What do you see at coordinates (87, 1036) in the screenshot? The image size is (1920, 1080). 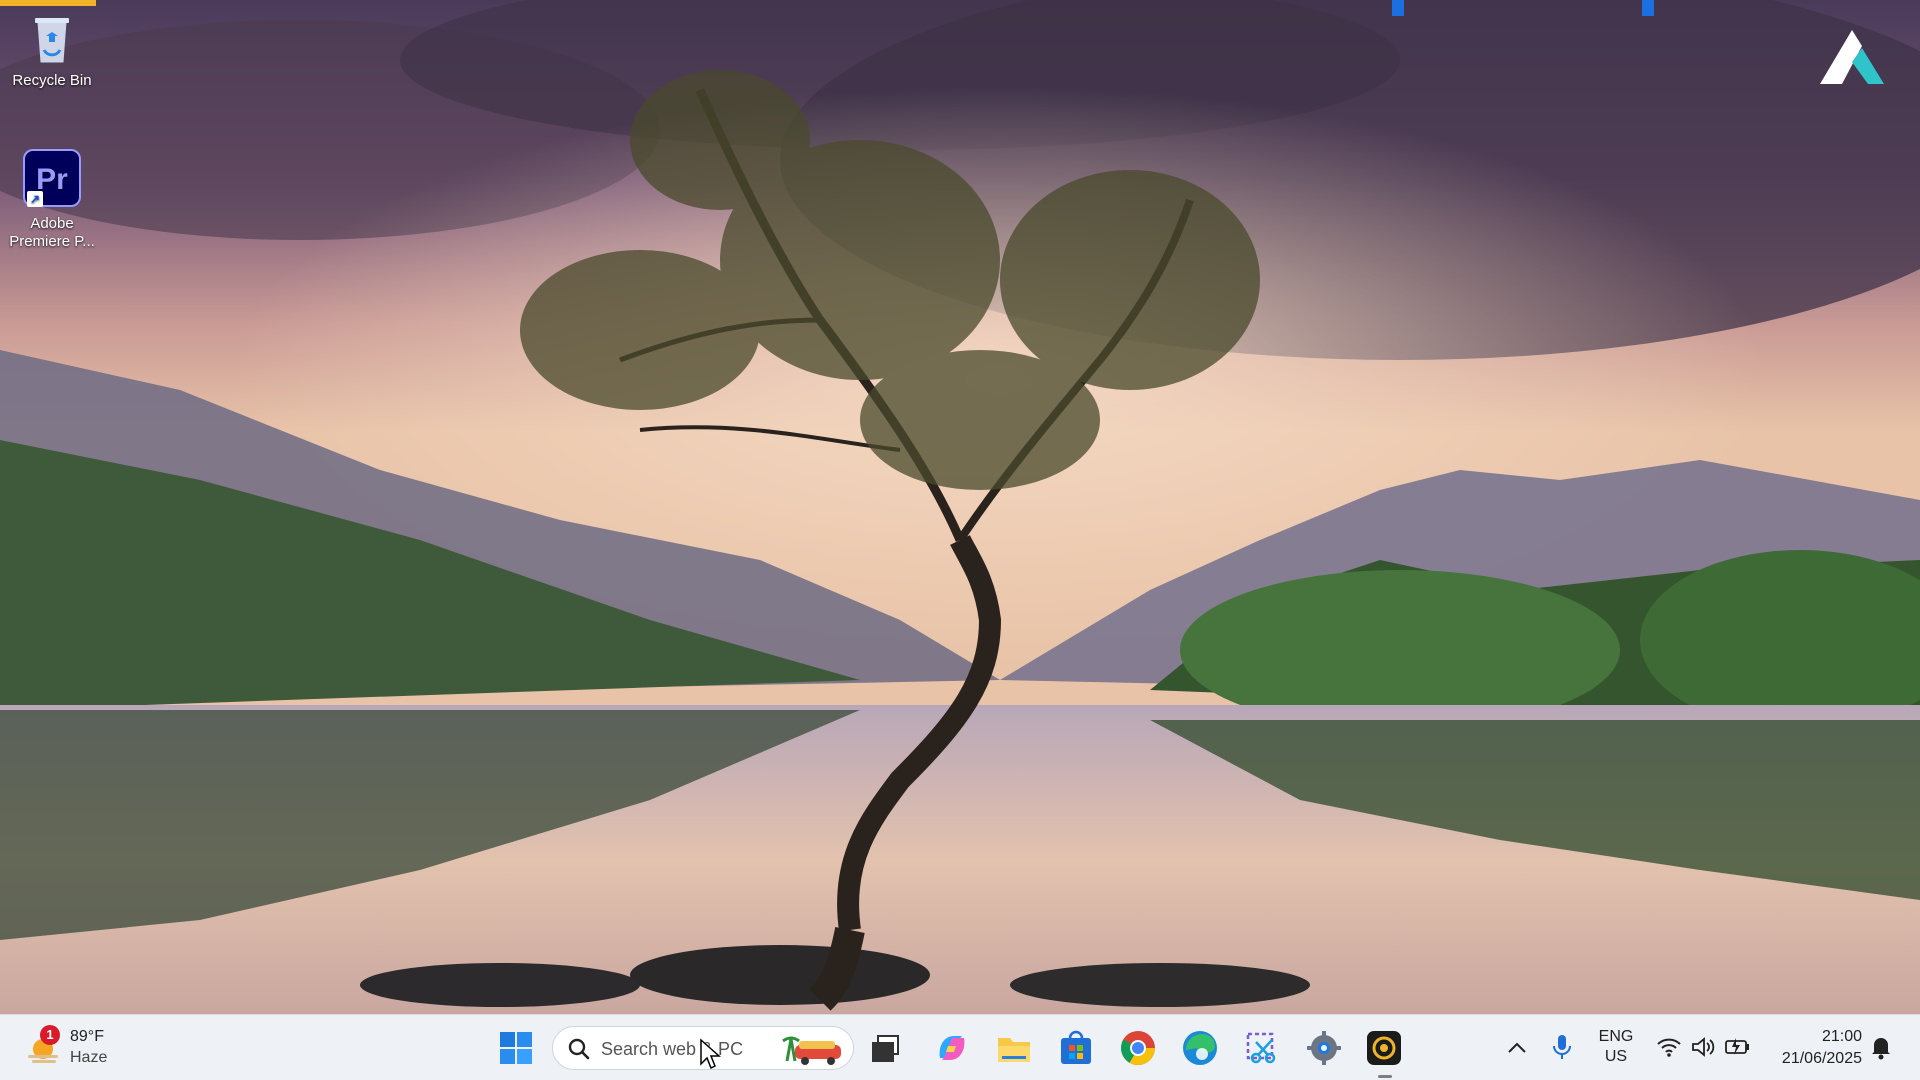 I see `weather-temperature: 89°F` at bounding box center [87, 1036].